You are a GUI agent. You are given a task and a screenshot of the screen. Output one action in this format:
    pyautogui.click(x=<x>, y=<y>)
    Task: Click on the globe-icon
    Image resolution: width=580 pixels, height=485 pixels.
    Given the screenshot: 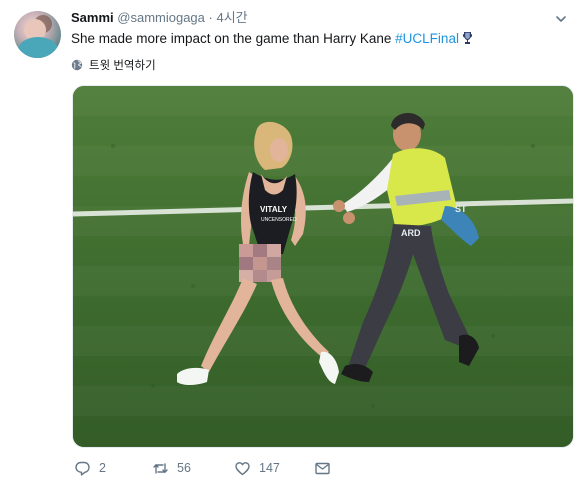 What is the action you would take?
    pyautogui.click(x=77, y=65)
    